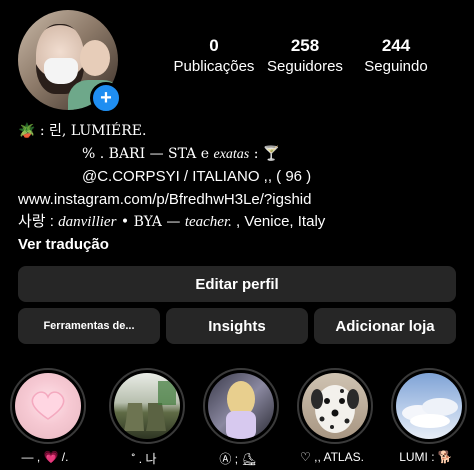  I want to click on highlight-2: ˚ . 나, so click(147, 417).